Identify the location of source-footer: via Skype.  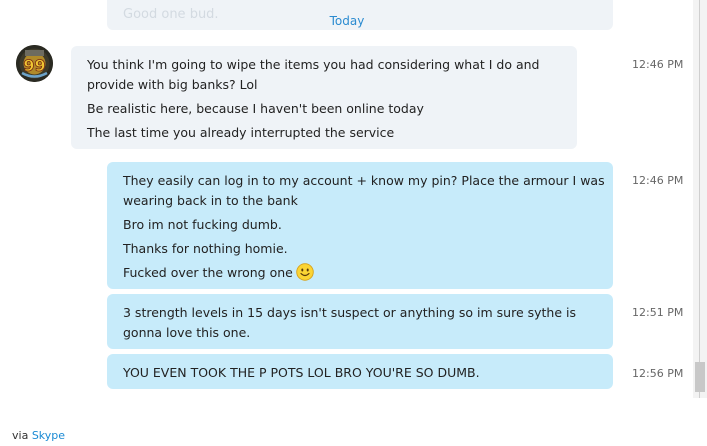
(38, 435).